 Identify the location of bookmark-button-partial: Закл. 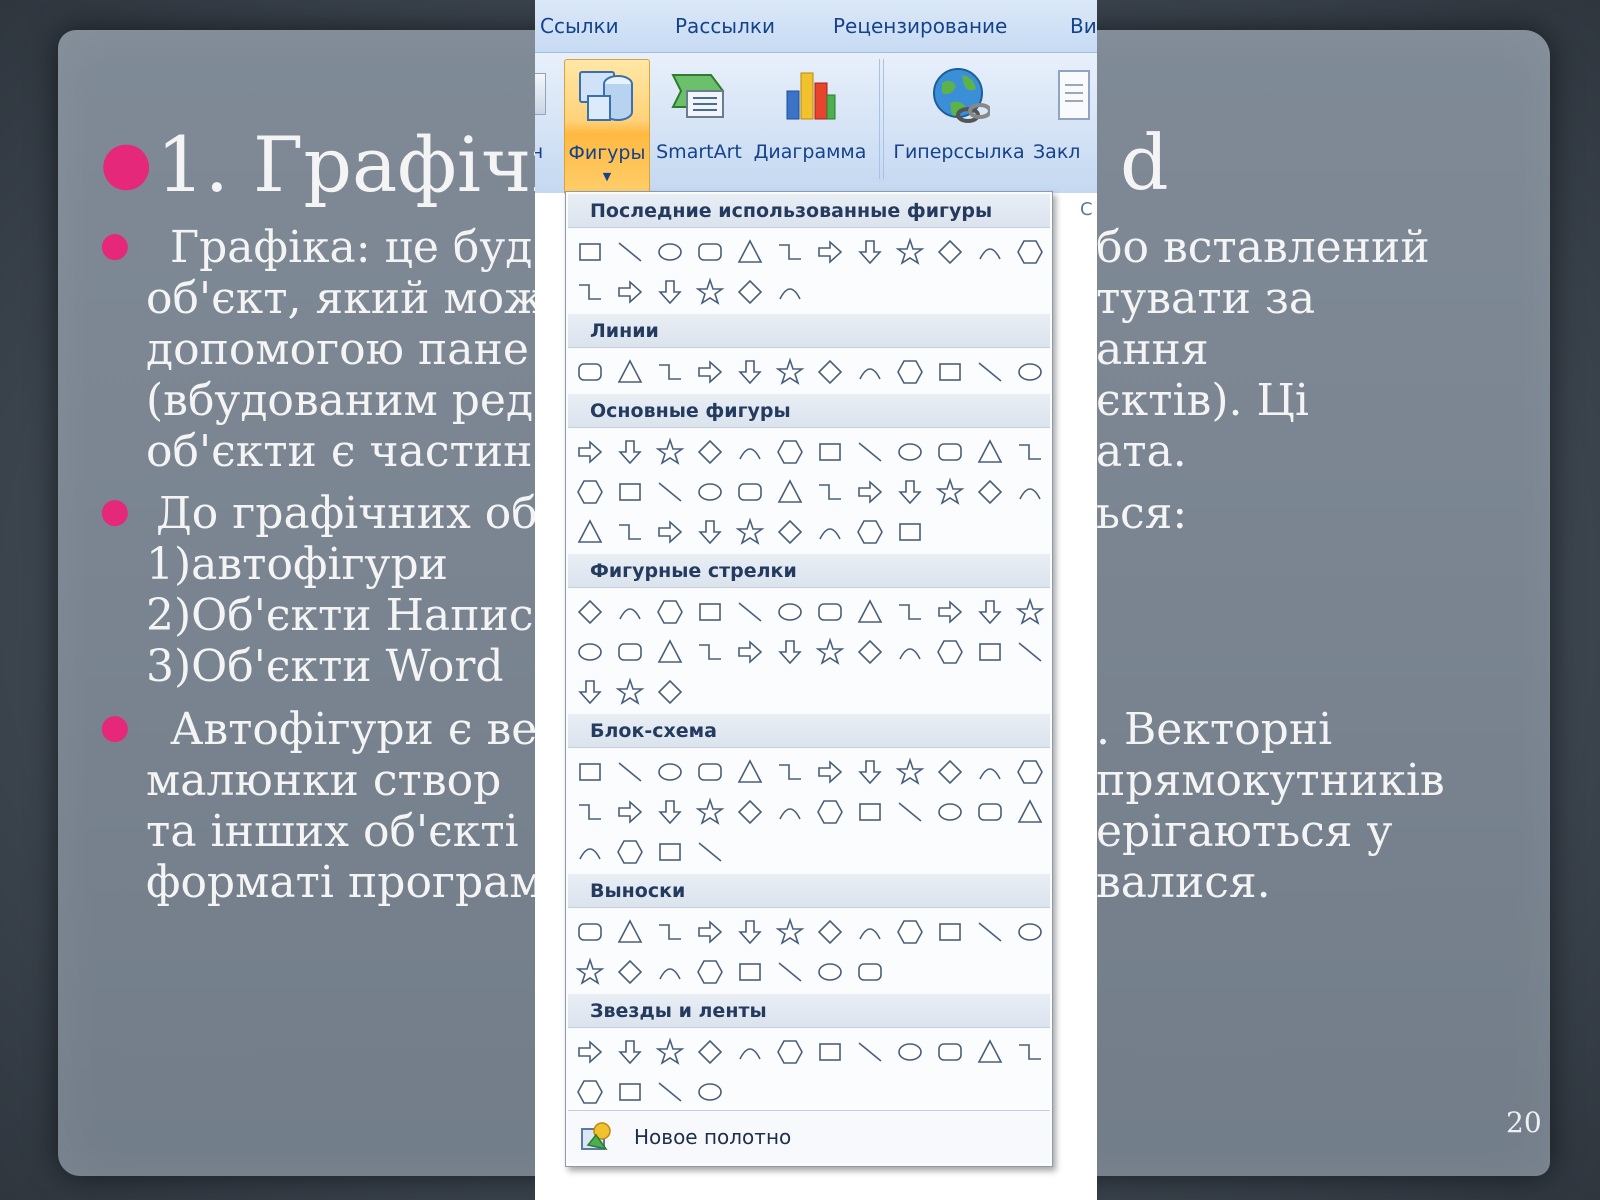
(1065, 126).